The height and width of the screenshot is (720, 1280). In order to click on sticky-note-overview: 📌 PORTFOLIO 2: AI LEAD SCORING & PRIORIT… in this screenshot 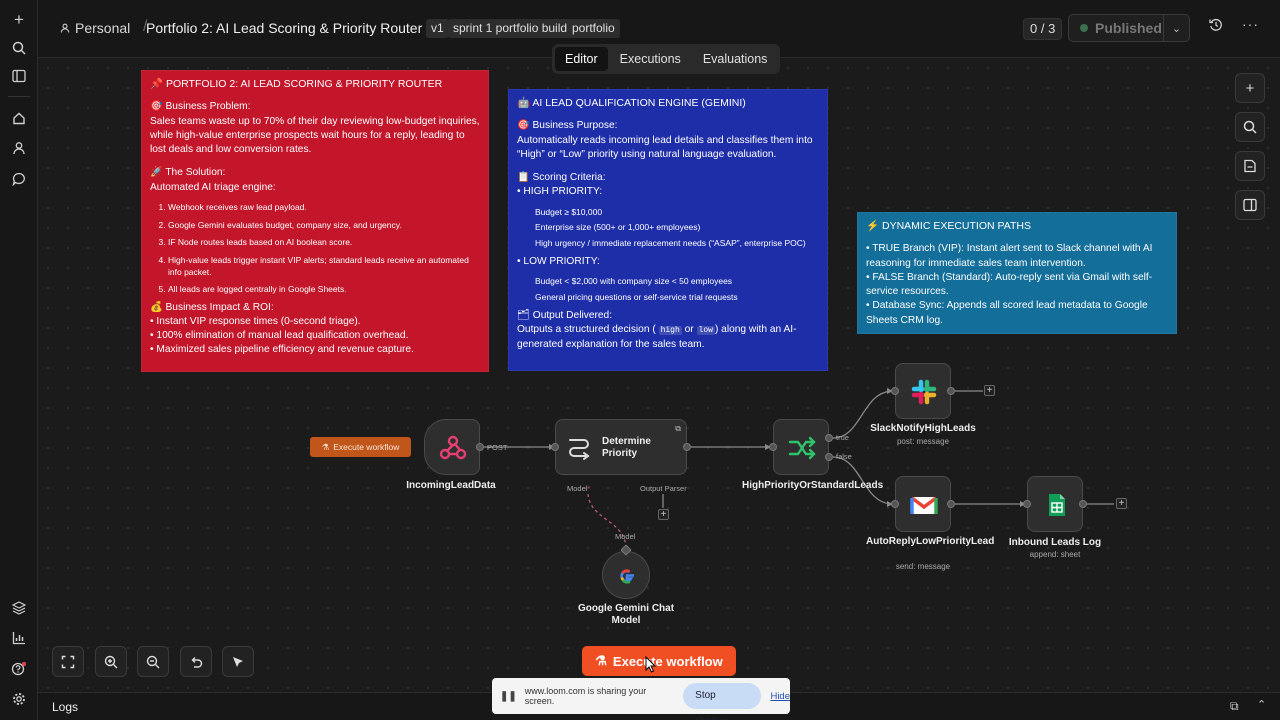, I will do `click(315, 221)`.